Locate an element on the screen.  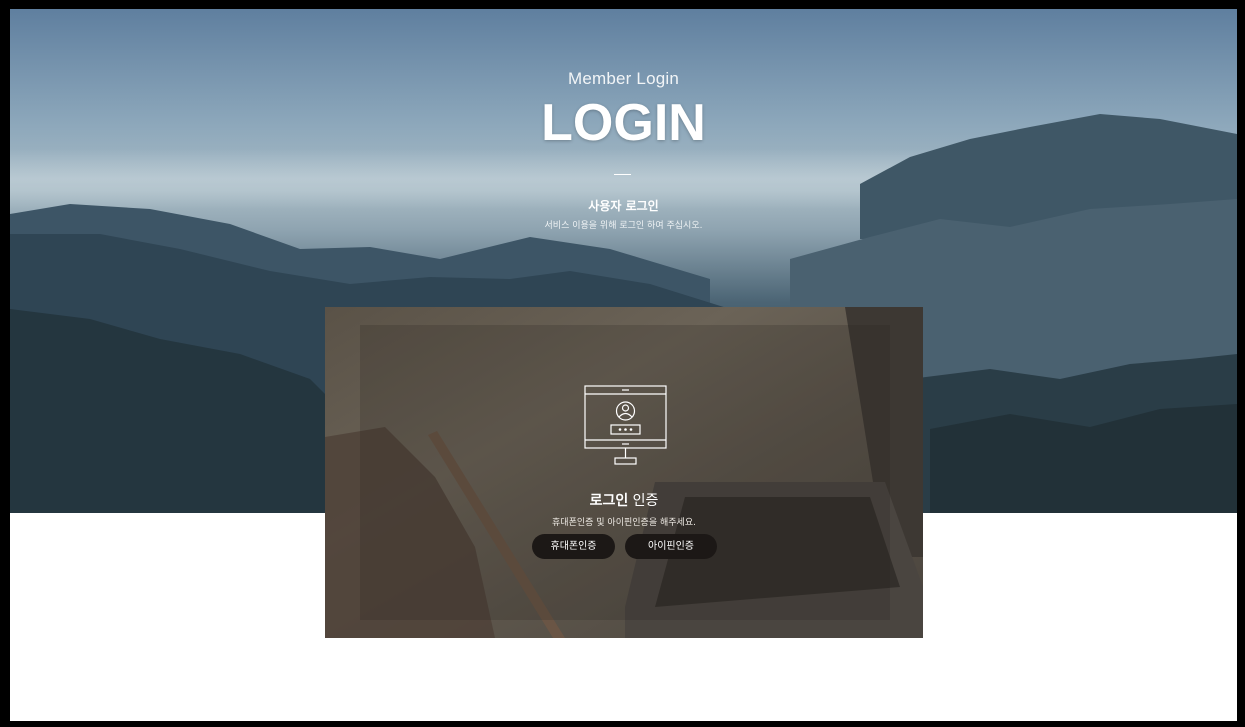
section-title: 사용자 로그인 is located at coordinates (623, 206).